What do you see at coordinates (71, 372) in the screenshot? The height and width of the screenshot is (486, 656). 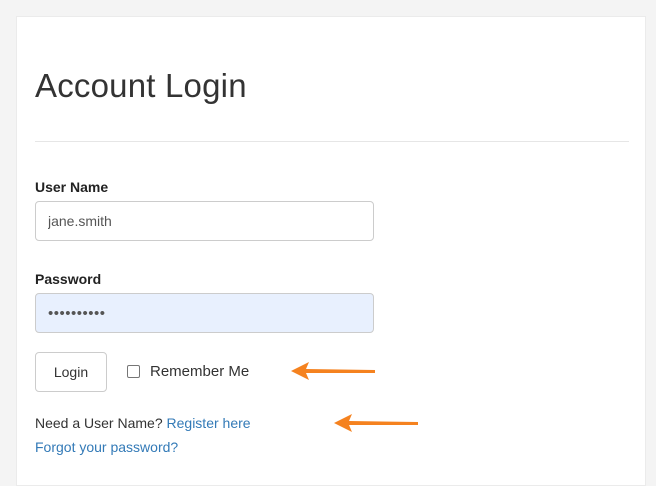 I see `login-button: Login` at bounding box center [71, 372].